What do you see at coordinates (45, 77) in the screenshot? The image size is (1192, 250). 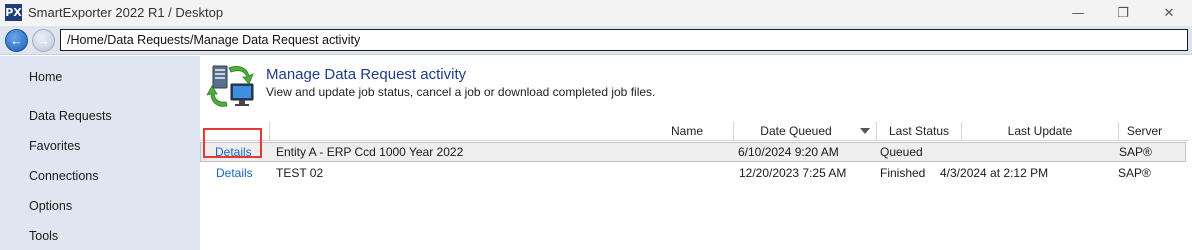 I see `sidebar-item-home: Home` at bounding box center [45, 77].